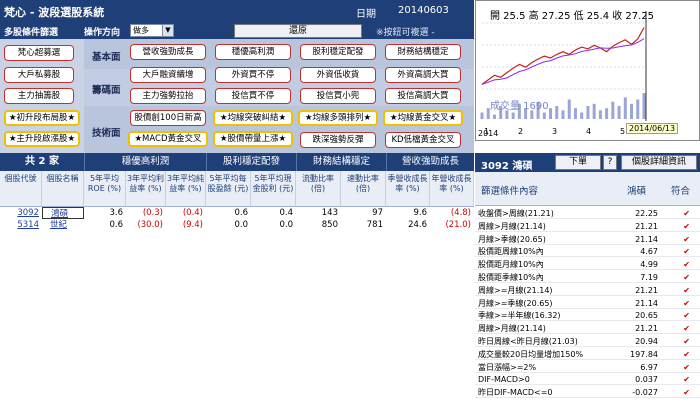  Describe the element at coordinates (423, 140) in the screenshot. I see `kd-golden-button: KD低檔黃金交叉` at that location.